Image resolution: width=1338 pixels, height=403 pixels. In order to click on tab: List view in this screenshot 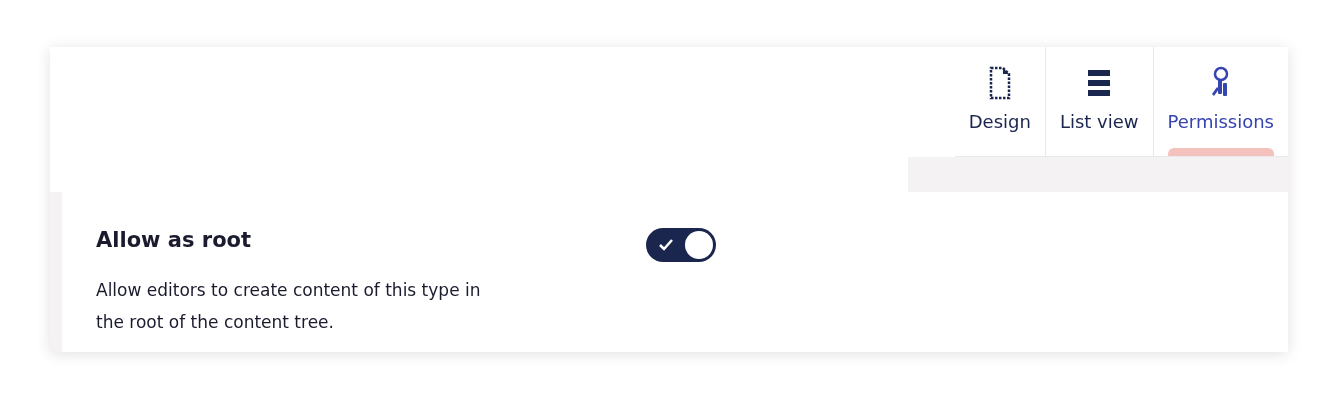, I will do `click(1099, 101)`.